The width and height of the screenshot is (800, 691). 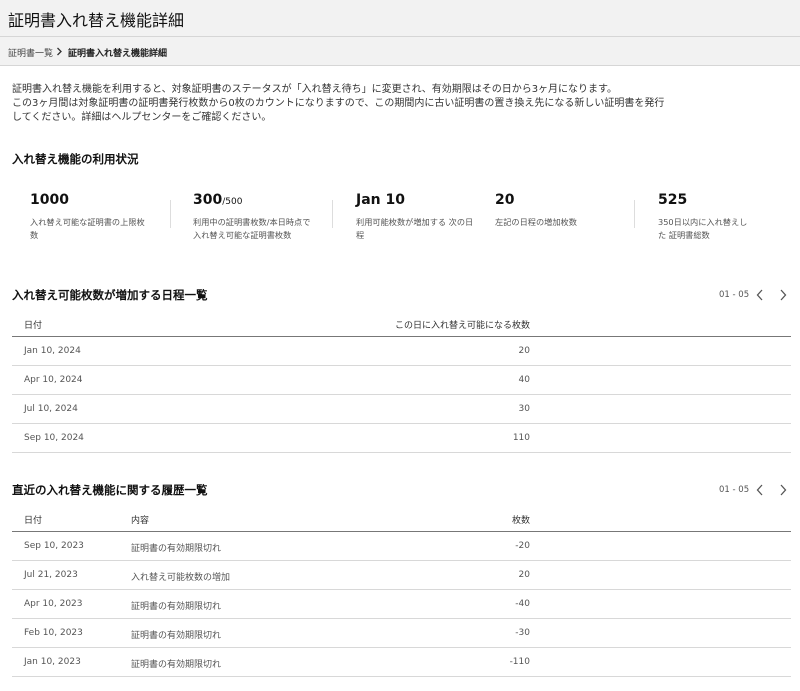 What do you see at coordinates (401, 633) in the screenshot?
I see `table-row: Feb 10, 2023 証明書の有効期限切れ -30` at bounding box center [401, 633].